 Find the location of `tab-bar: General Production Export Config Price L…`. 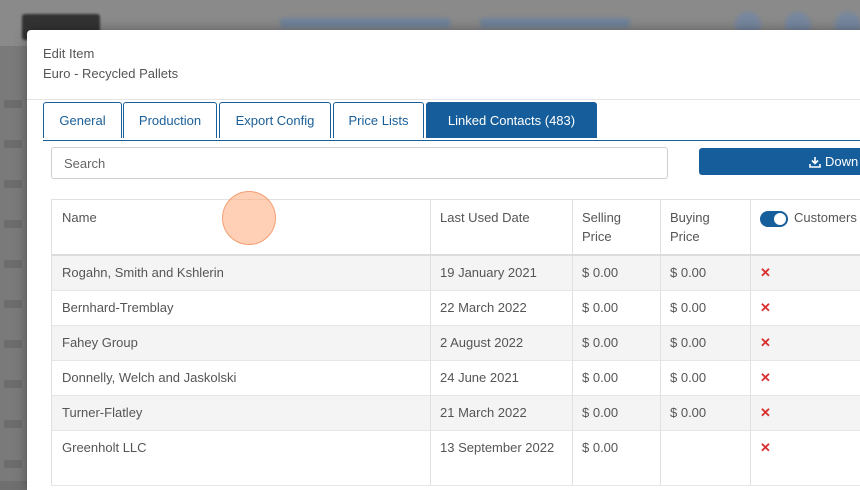

tab-bar: General Production Export Config Price L… is located at coordinates (451, 121).